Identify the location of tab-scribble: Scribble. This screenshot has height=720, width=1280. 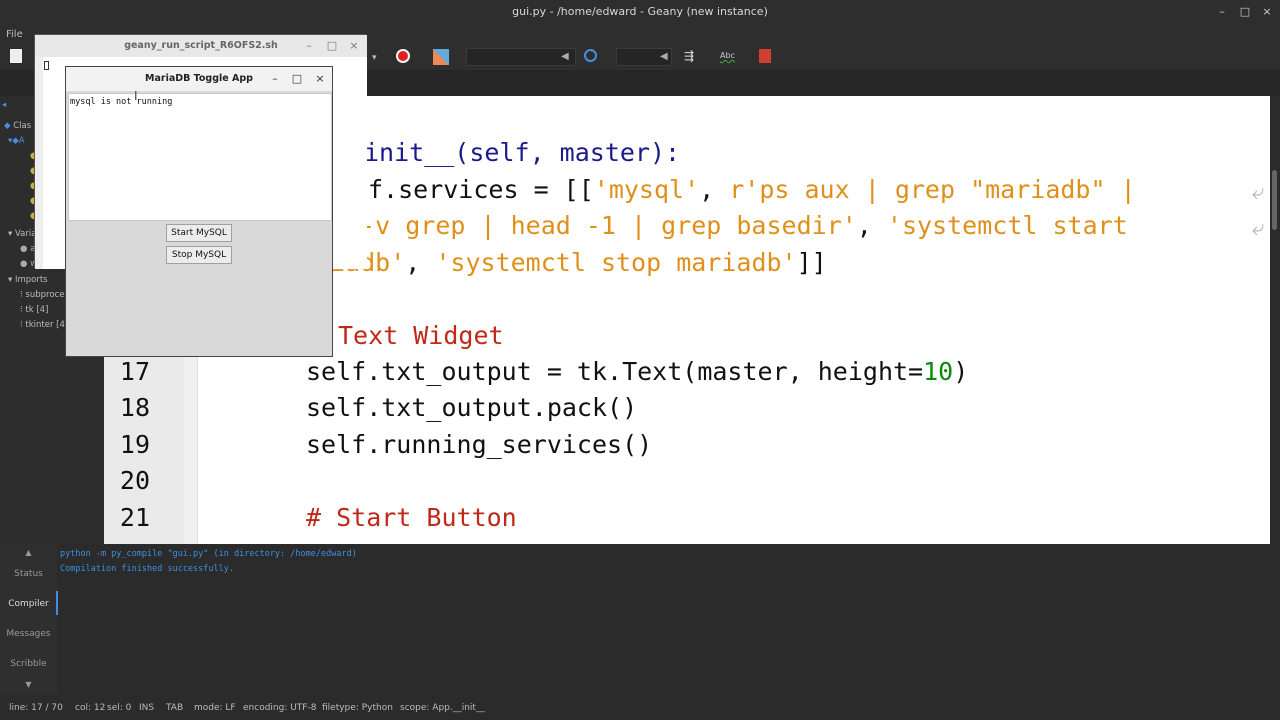
(28, 664).